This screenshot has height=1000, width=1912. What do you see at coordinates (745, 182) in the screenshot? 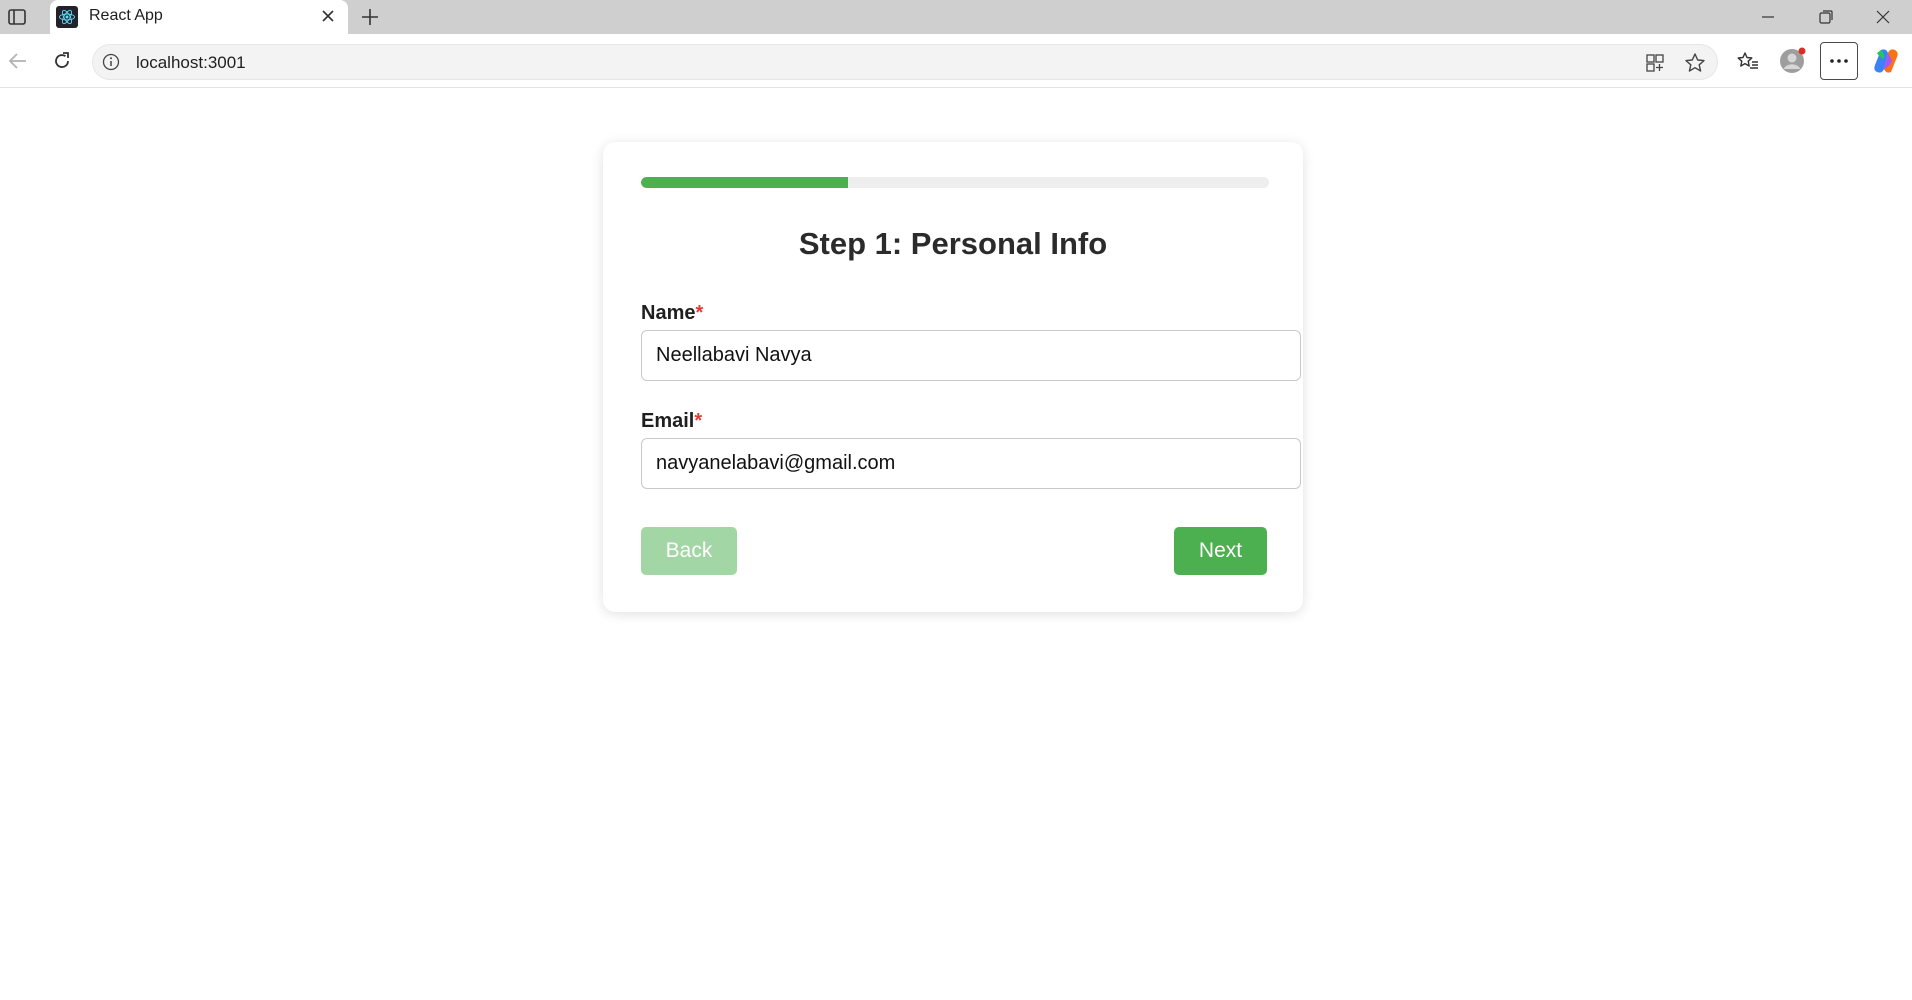
I see `progress-fill` at bounding box center [745, 182].